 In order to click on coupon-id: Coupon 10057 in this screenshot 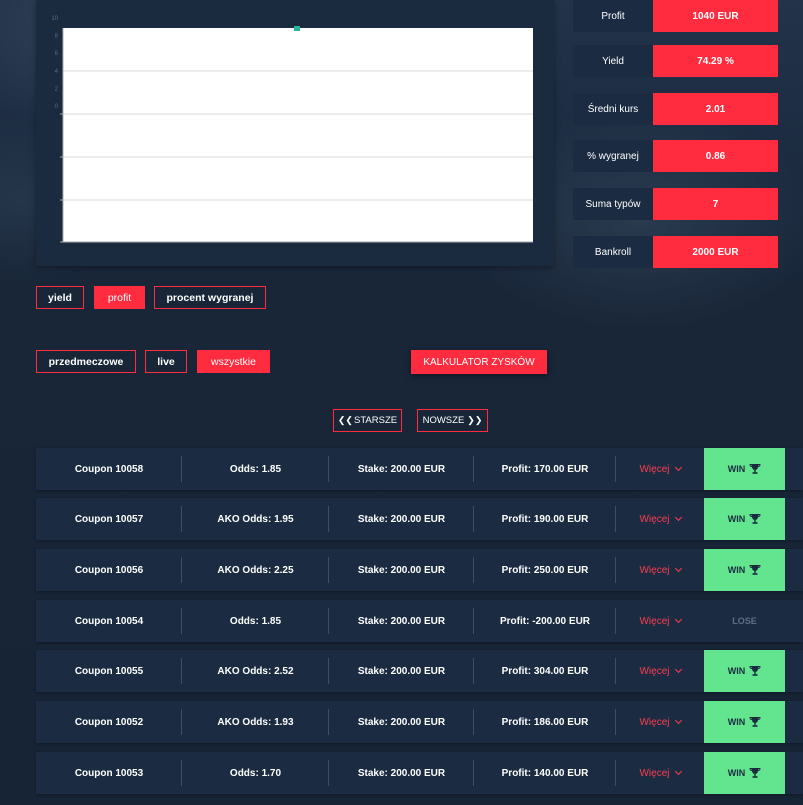, I will do `click(109, 519)`.